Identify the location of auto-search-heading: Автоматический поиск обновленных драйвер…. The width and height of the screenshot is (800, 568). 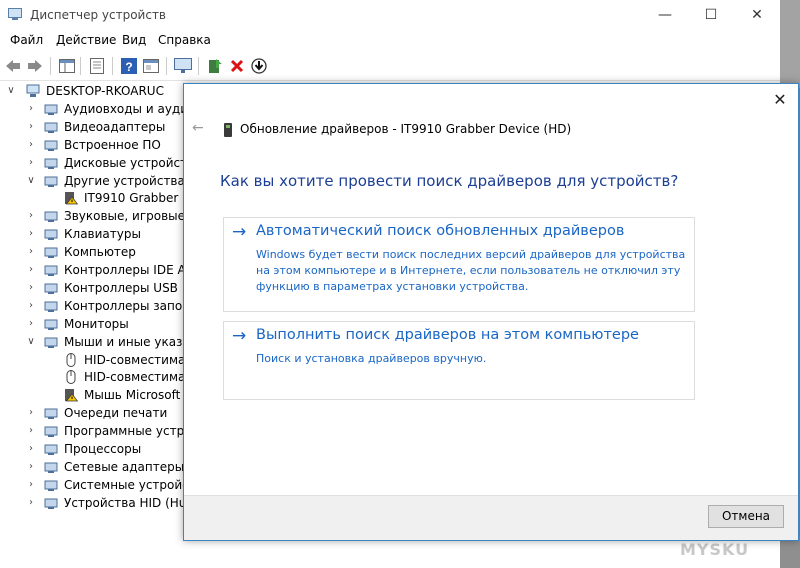
(440, 231).